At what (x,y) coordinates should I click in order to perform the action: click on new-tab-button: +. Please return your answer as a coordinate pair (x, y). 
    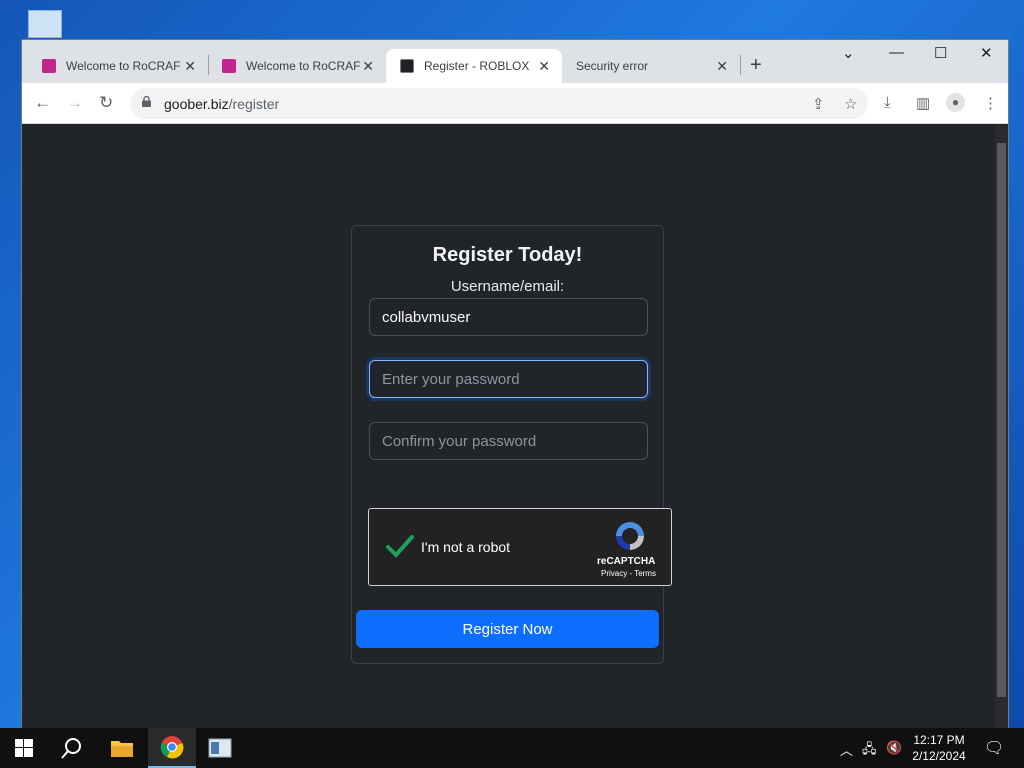
    Looking at the image, I should click on (756, 65).